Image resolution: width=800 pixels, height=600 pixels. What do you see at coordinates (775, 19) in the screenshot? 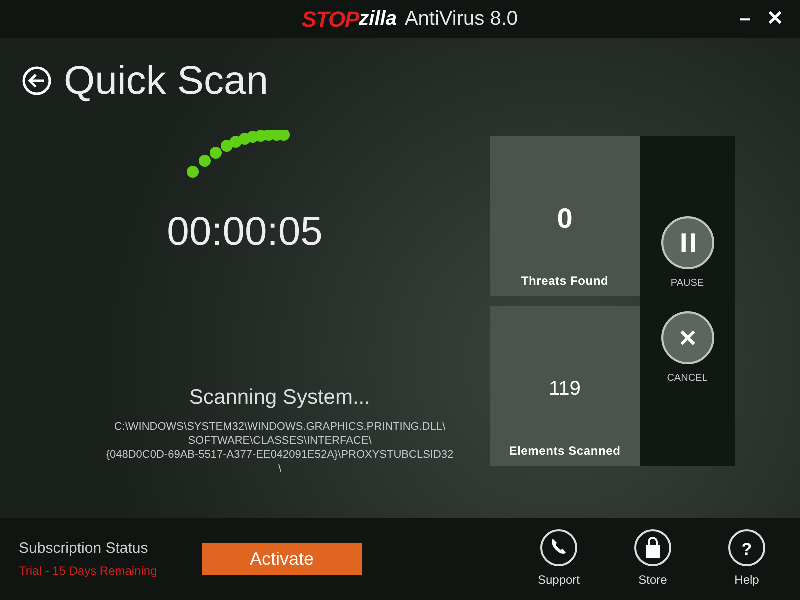
I see `close-button: ✕` at bounding box center [775, 19].